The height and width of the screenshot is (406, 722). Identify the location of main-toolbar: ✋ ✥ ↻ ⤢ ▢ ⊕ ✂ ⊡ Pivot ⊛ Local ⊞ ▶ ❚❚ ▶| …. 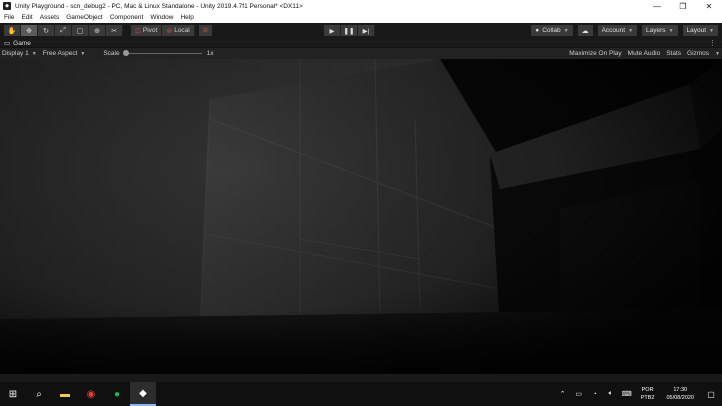
(361, 30).